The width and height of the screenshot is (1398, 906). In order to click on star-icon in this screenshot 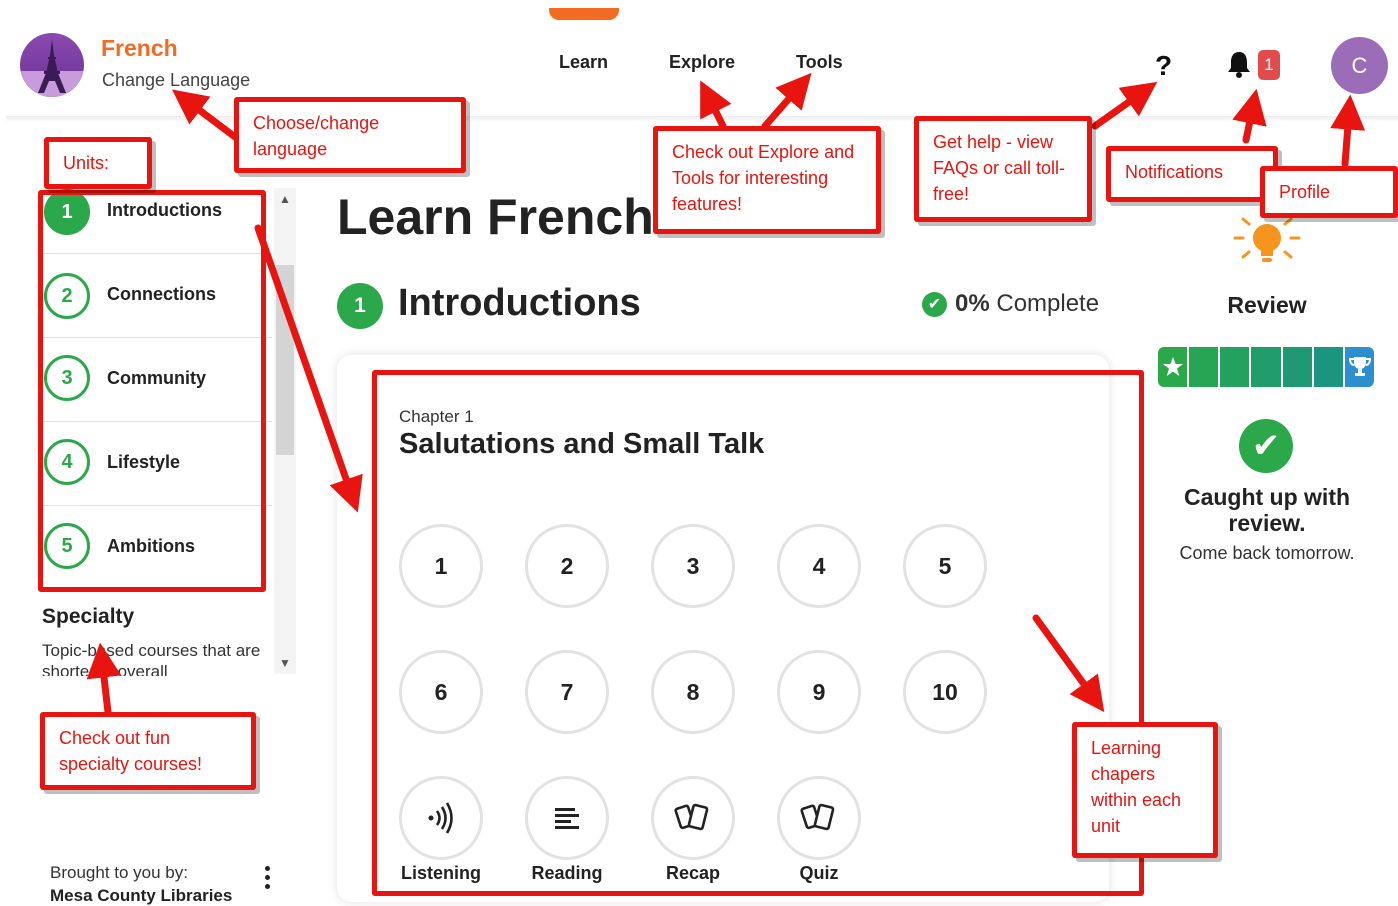, I will do `click(1173, 366)`.